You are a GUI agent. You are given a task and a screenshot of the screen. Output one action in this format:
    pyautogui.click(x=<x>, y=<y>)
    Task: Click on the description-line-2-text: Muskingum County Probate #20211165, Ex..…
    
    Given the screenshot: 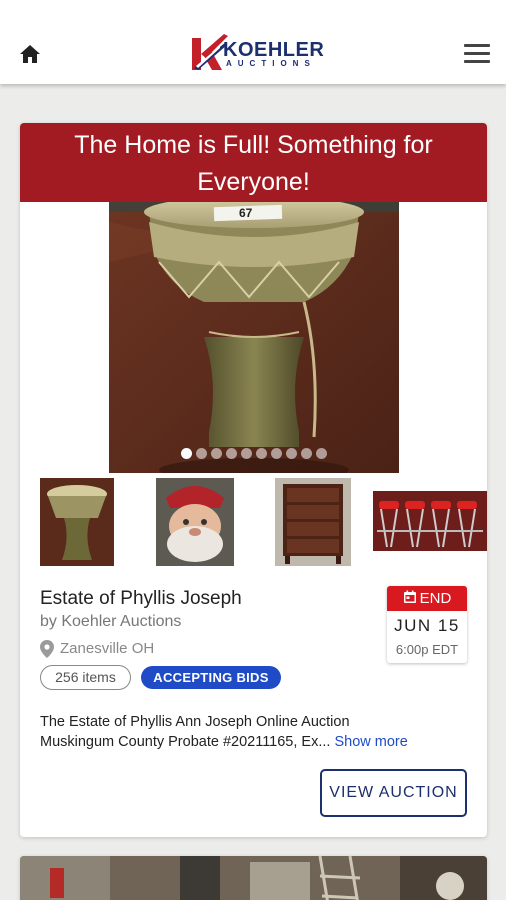 What is the action you would take?
    pyautogui.click(x=185, y=742)
    